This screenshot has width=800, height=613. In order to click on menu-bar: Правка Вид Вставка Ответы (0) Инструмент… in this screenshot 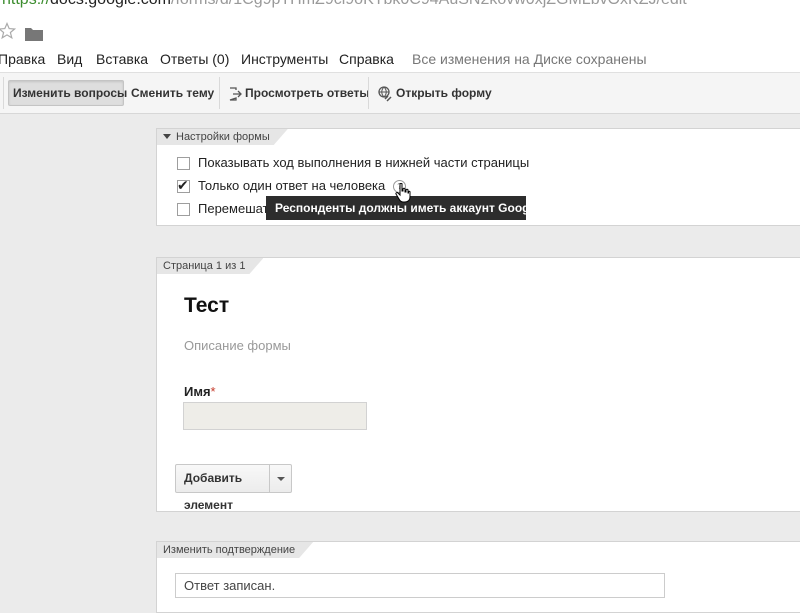, I will do `click(400, 60)`.